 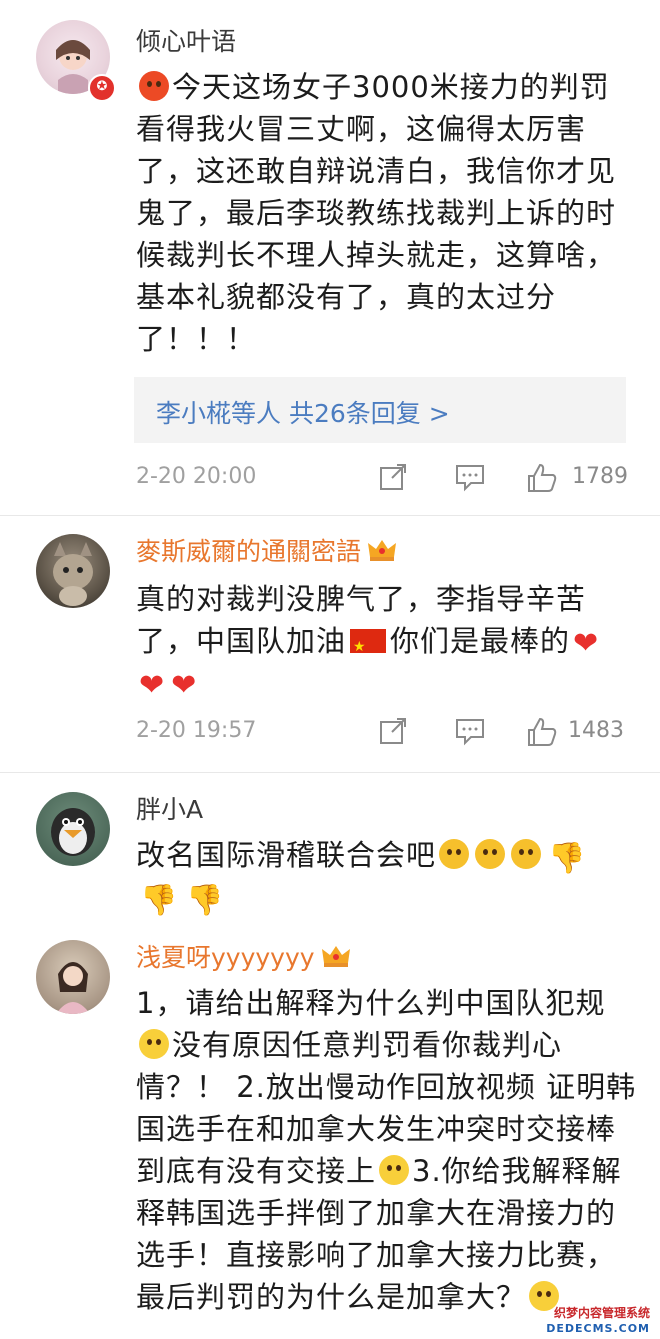 What do you see at coordinates (598, 1321) in the screenshot?
I see `site-watermark: 织梦内容管理系统 DEDECMS.COM` at bounding box center [598, 1321].